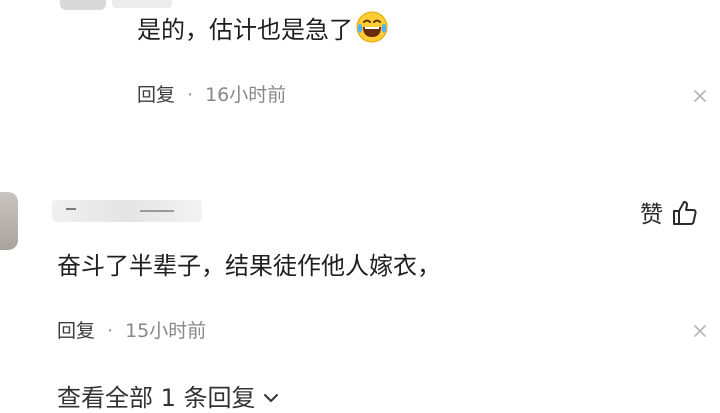 Image resolution: width=720 pixels, height=413 pixels. I want to click on reply-meta-row: 回复 · 16小时前, so click(211, 93).